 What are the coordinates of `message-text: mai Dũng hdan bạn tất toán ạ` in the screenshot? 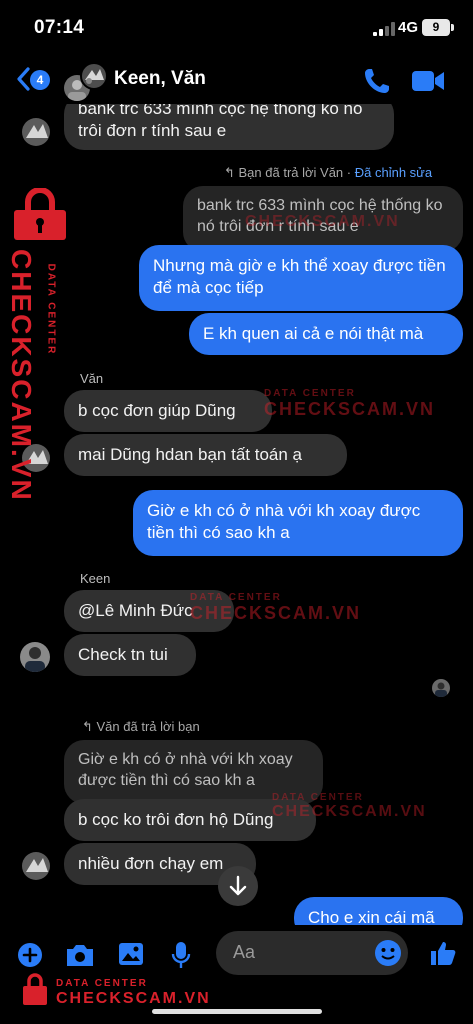 It's located at (190, 454).